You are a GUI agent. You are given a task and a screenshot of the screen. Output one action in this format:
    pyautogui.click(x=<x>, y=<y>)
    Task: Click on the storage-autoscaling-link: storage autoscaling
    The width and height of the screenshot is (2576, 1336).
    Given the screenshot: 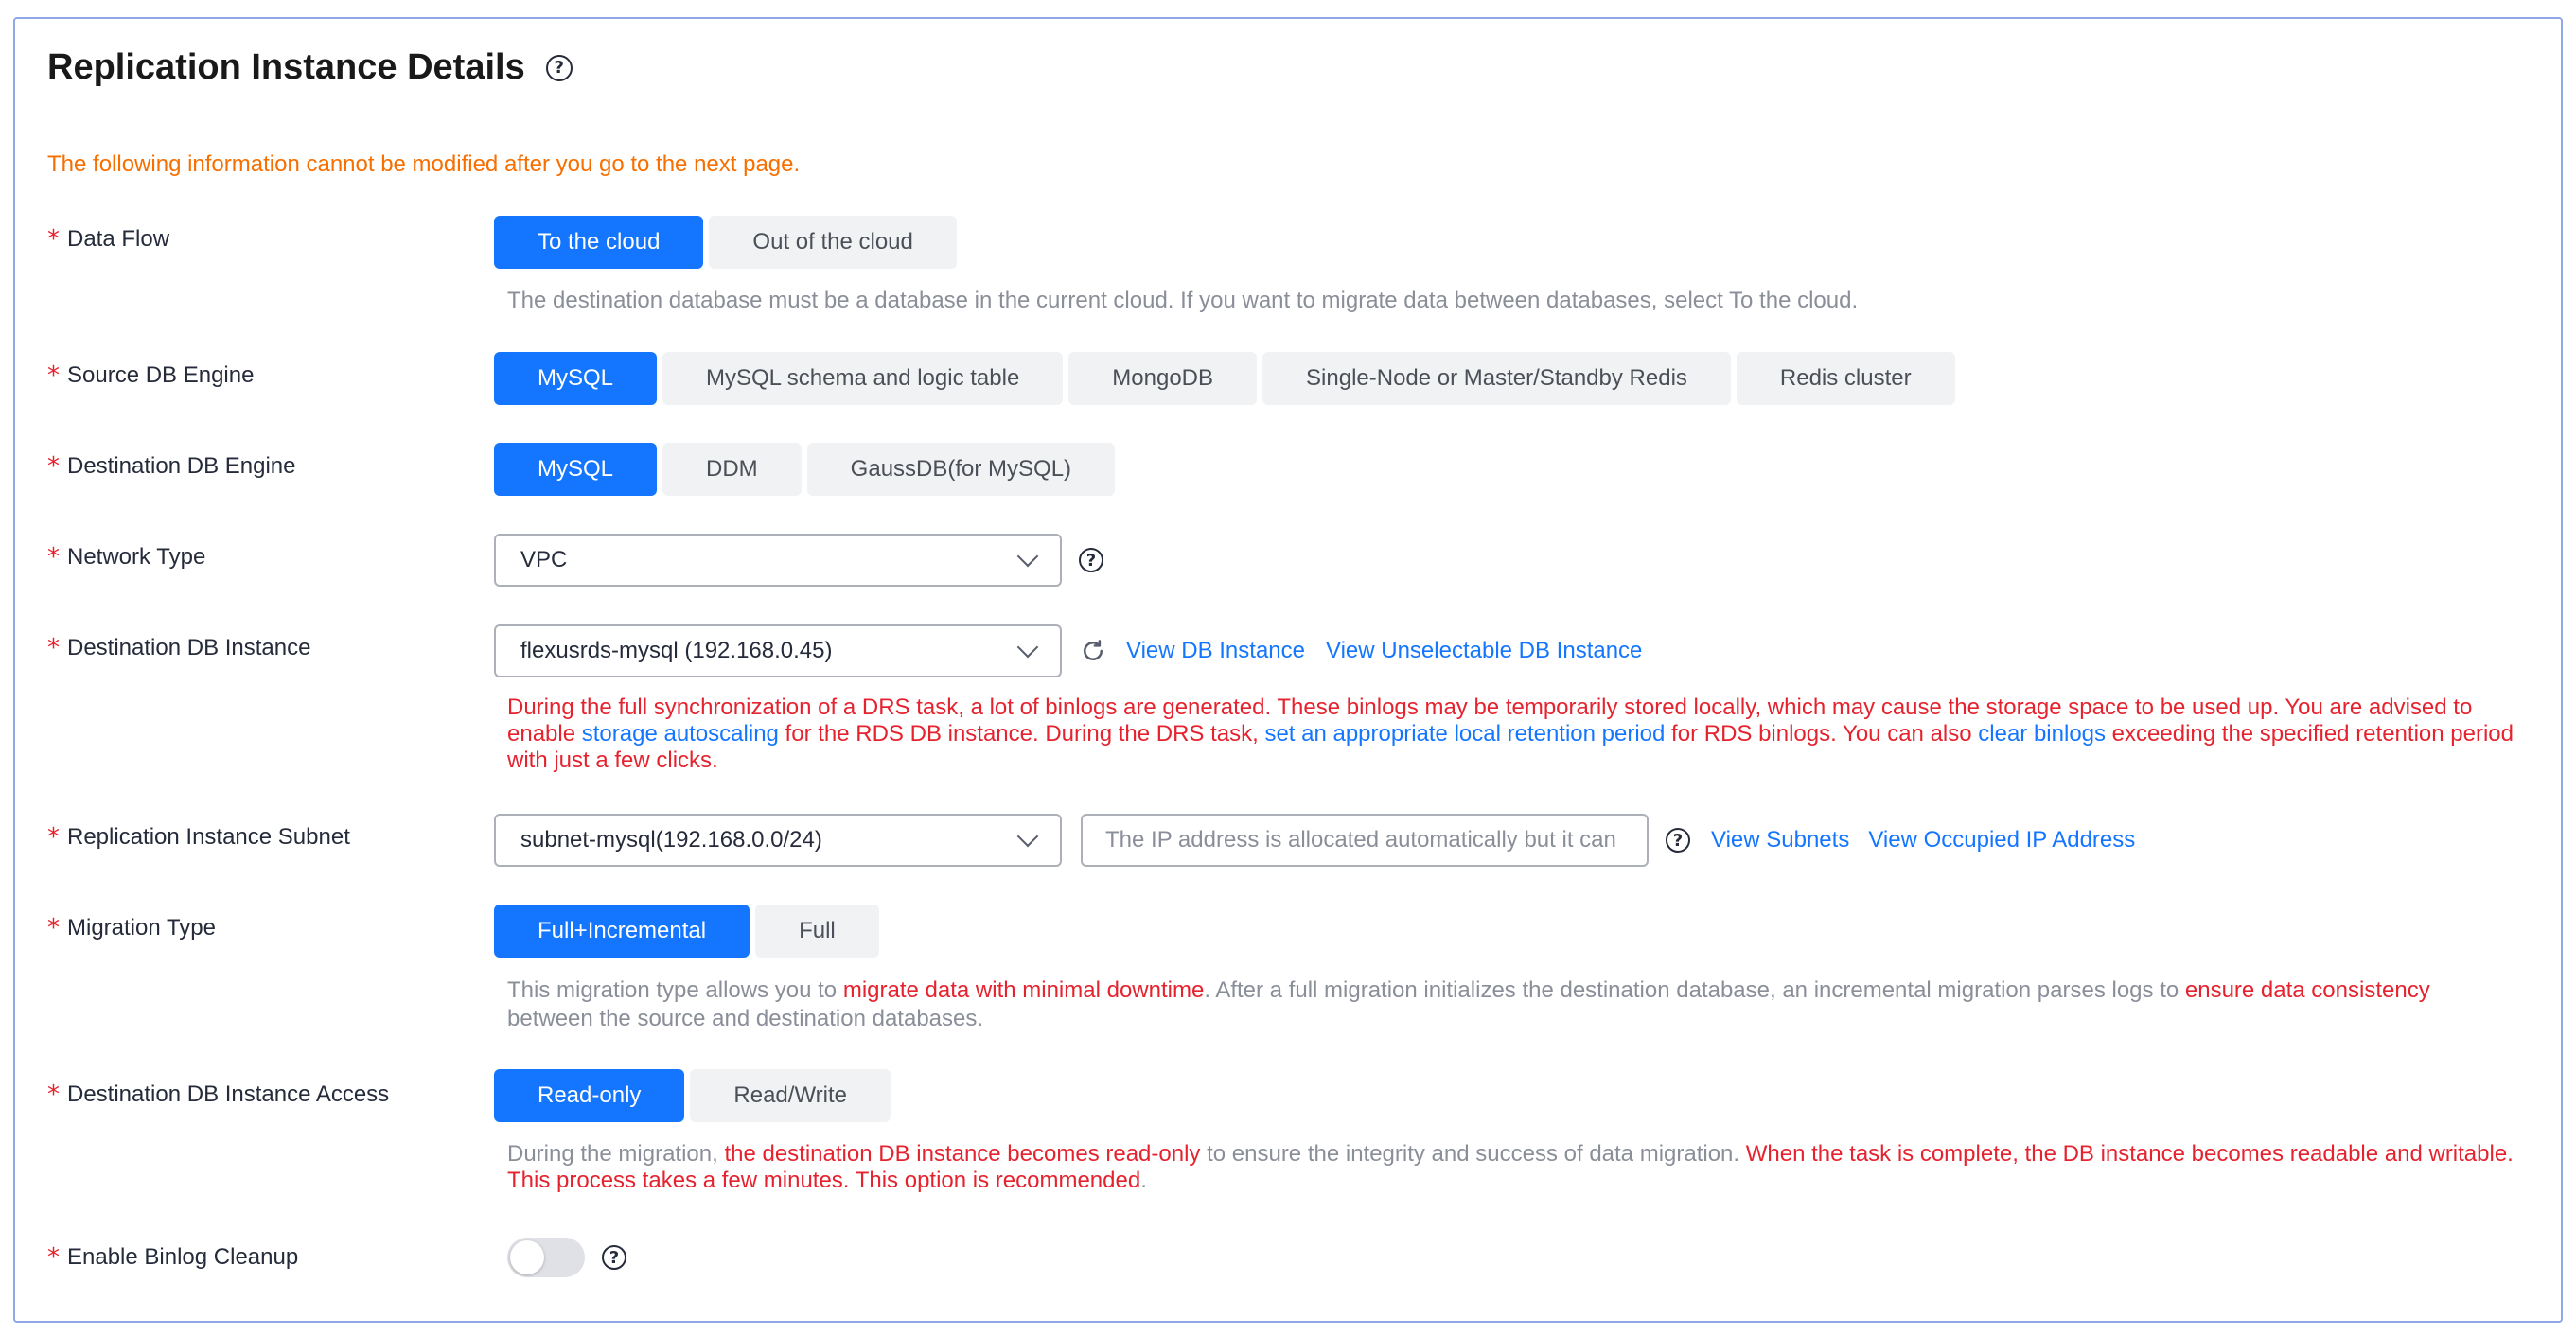 What is the action you would take?
    pyautogui.click(x=680, y=734)
    